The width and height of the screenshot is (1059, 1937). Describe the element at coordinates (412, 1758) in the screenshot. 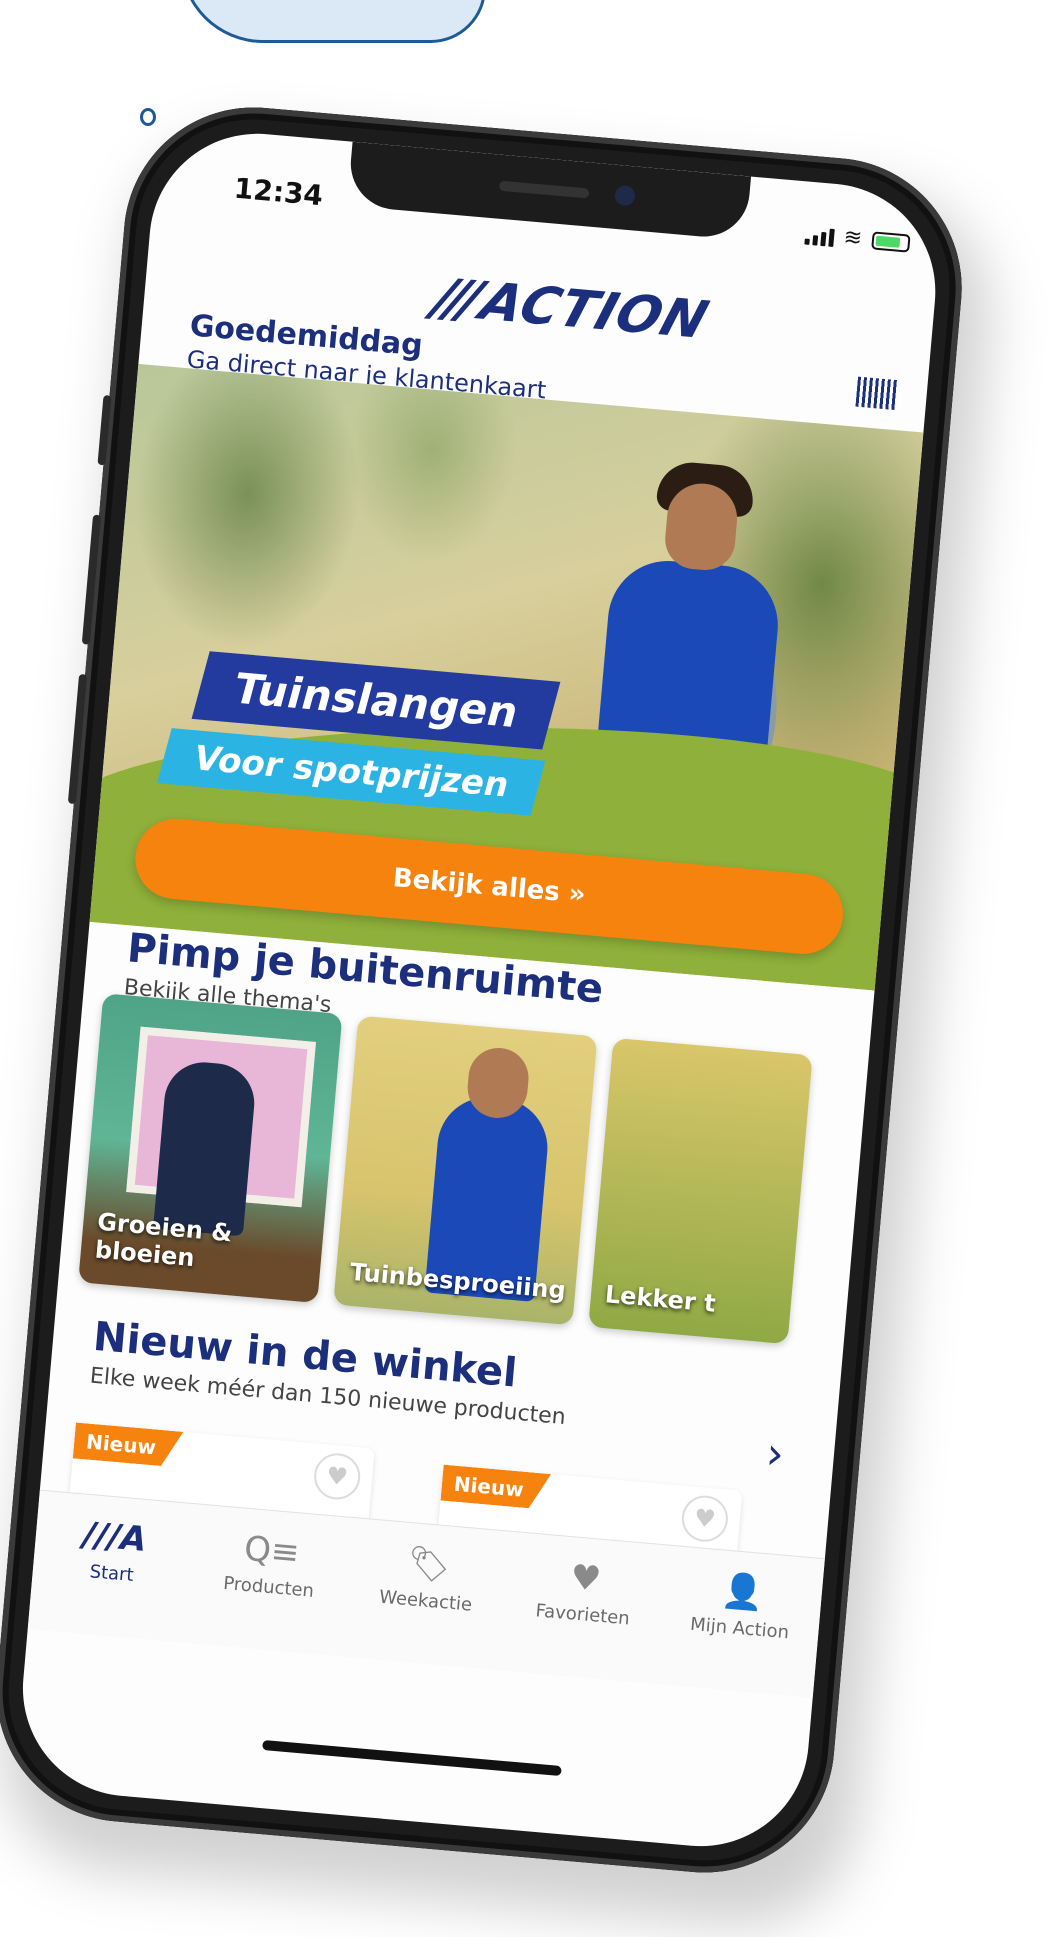

I see `home-indicator` at that location.